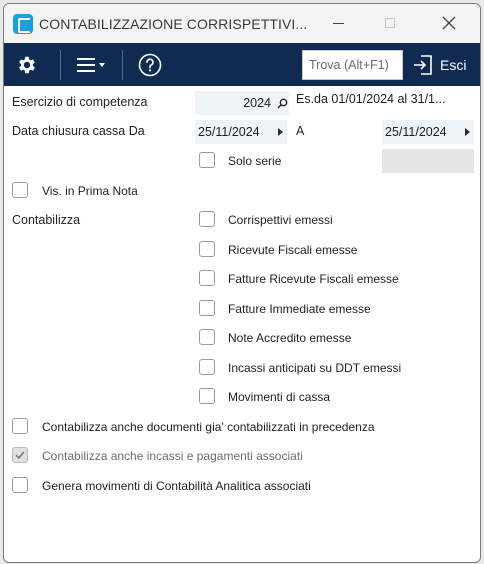 The image size is (484, 564). Describe the element at coordinates (280, 220) in the screenshot. I see `chk-corrispettivi-label: Corrispettivi emessi` at that location.